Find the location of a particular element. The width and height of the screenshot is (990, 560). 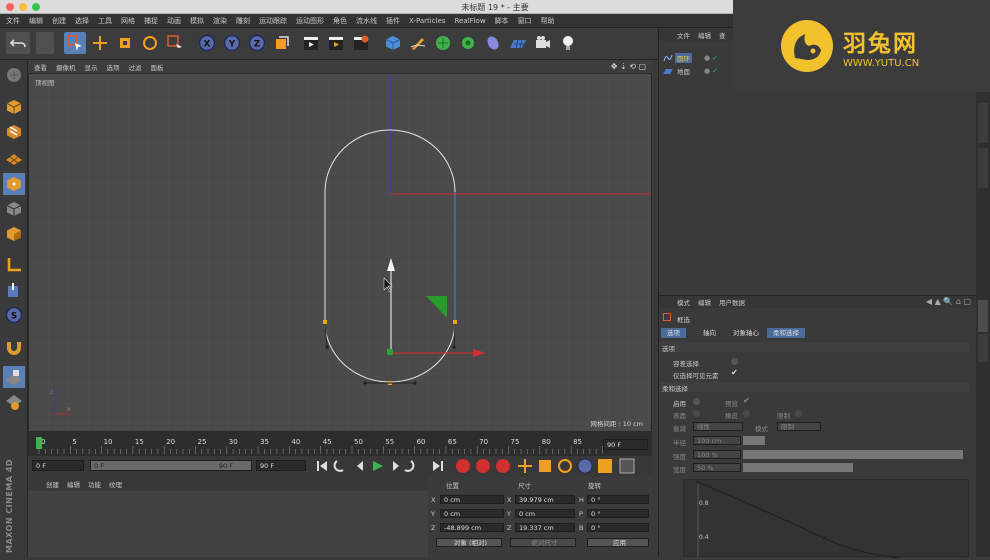

coordinate-system-button is located at coordinates (282, 43).